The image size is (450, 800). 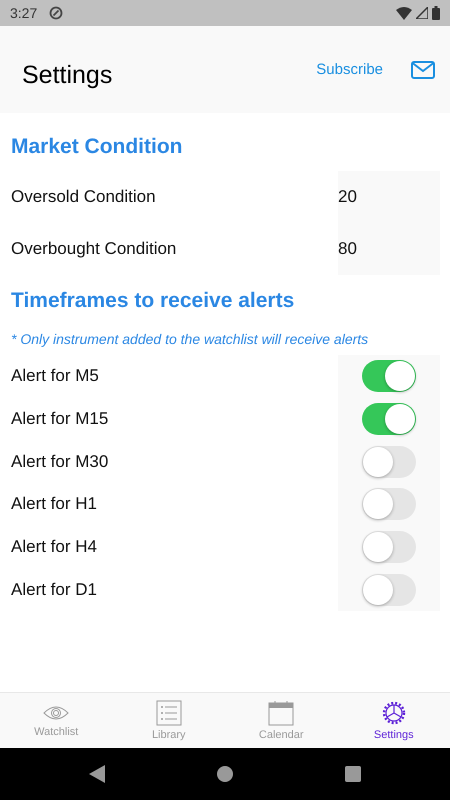 What do you see at coordinates (97, 147) in the screenshot?
I see `section-heading: Market Condition` at bounding box center [97, 147].